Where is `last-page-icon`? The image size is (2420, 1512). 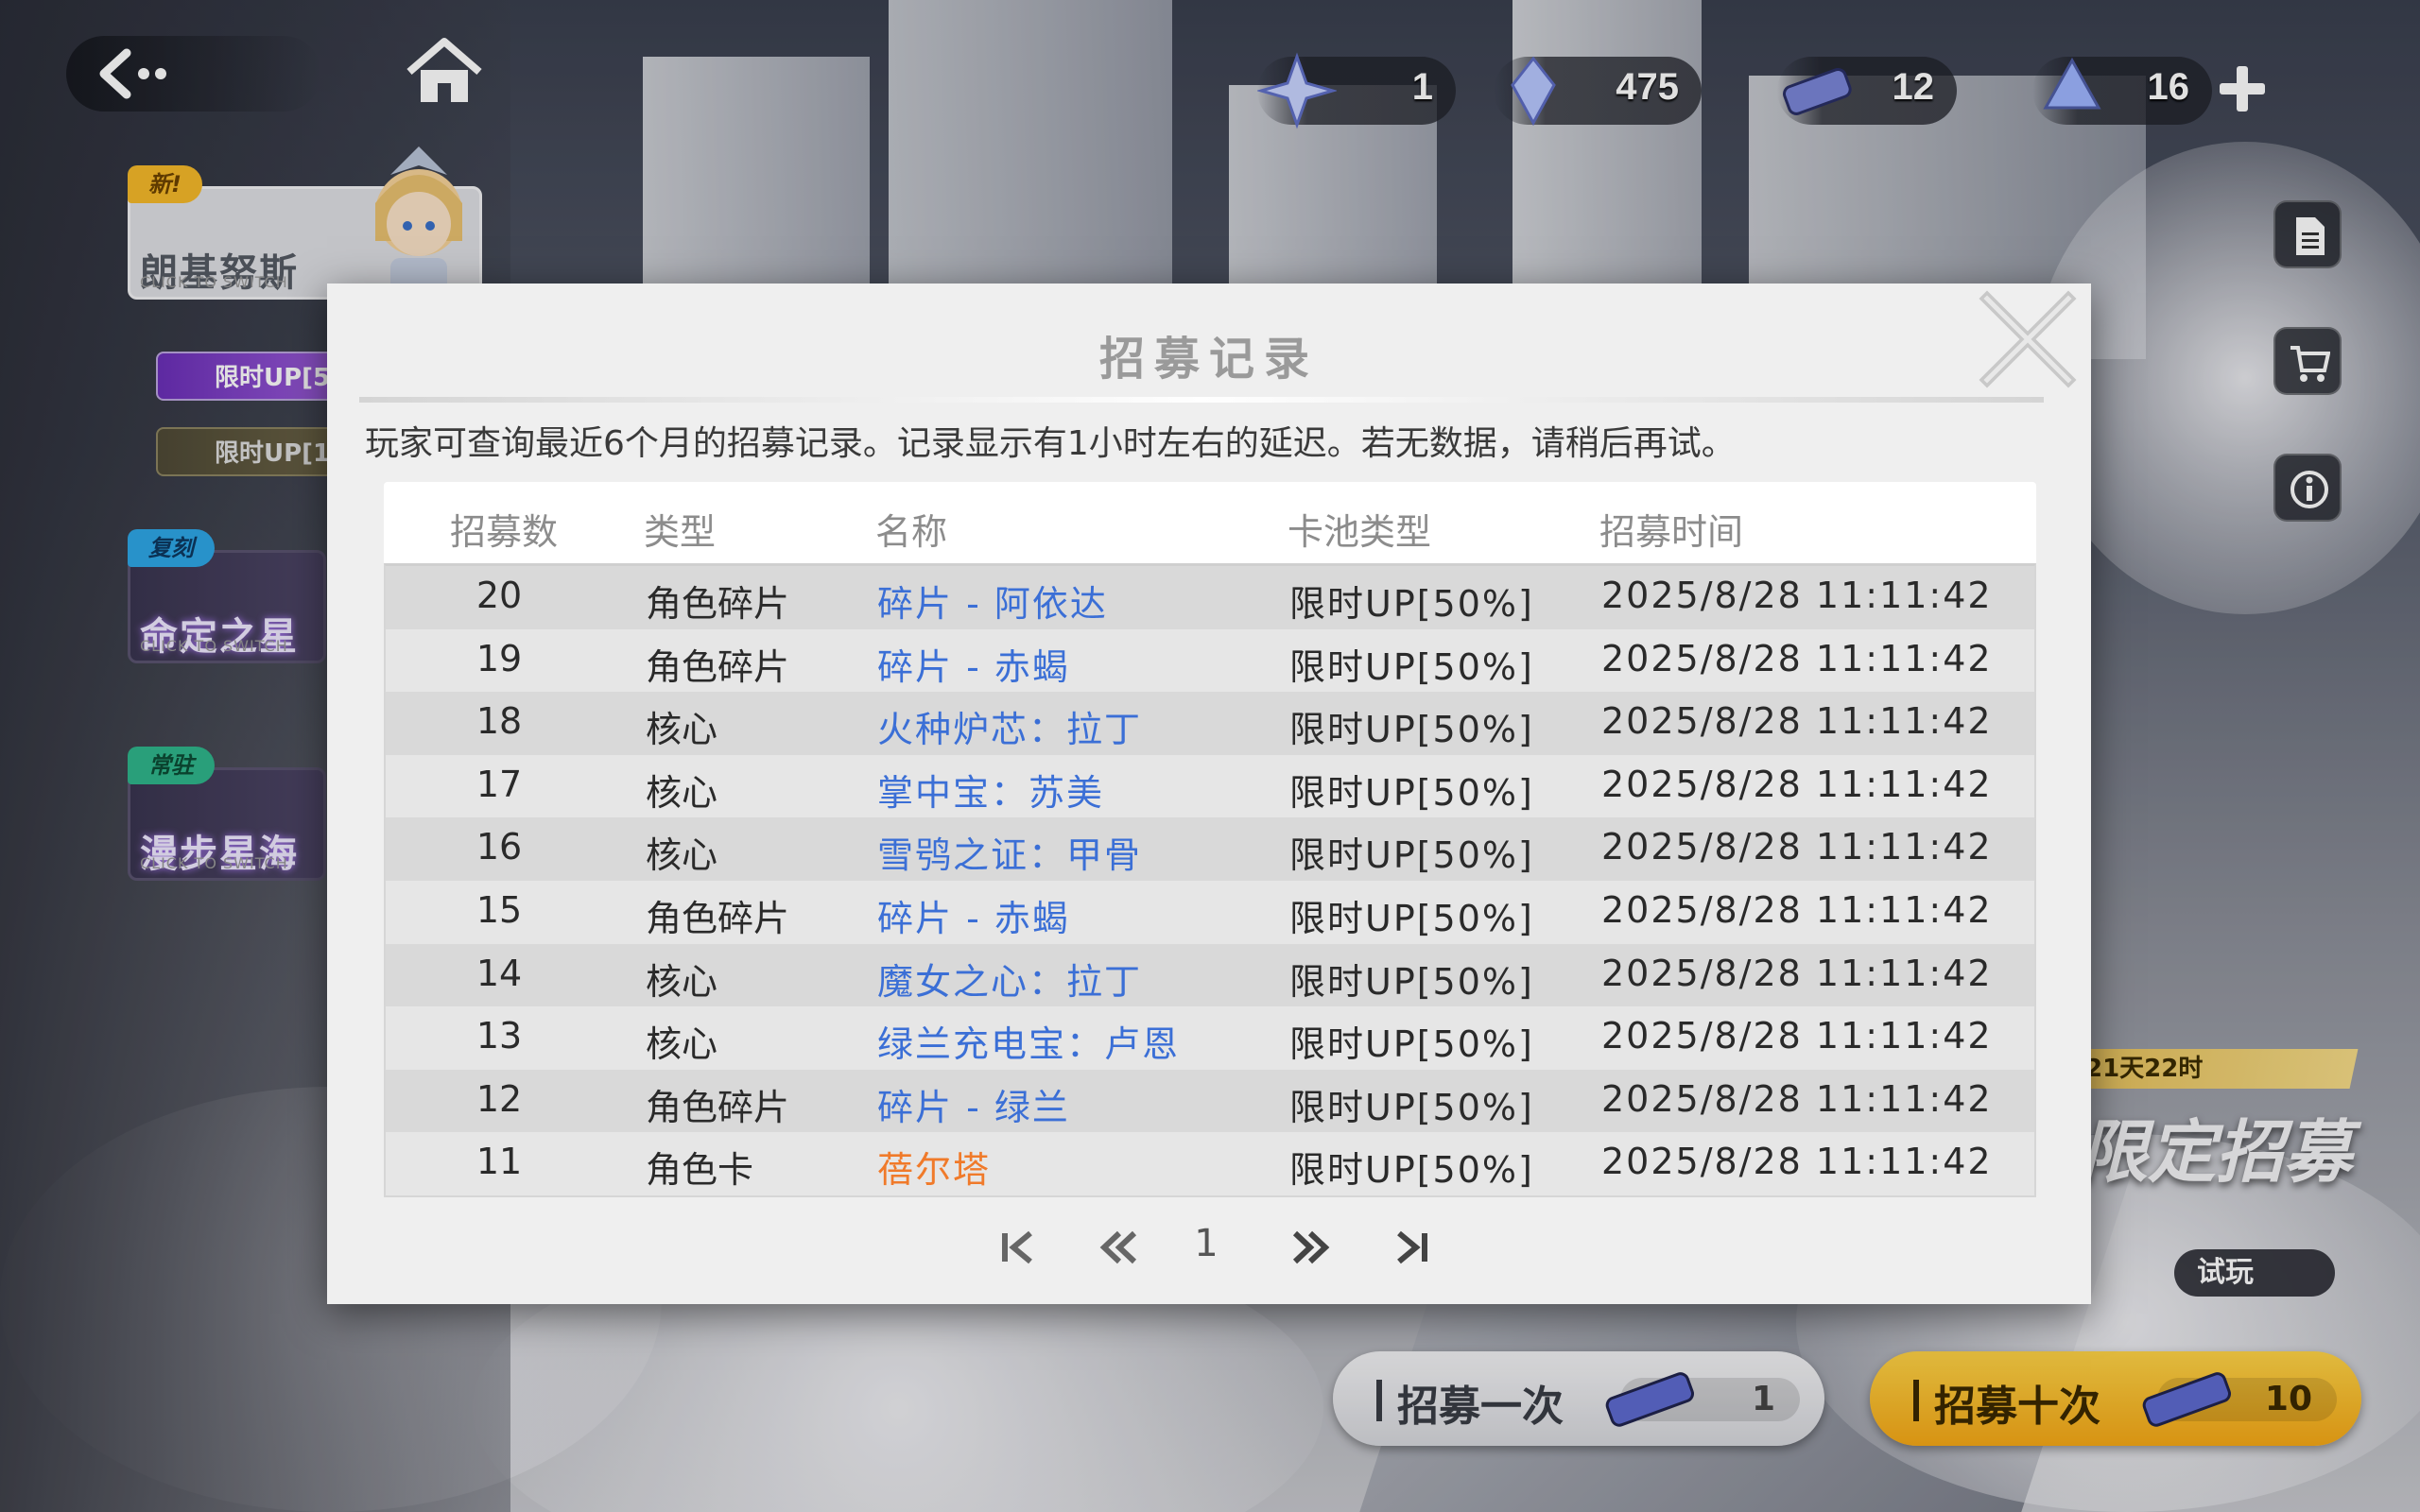
last-page-icon is located at coordinates (1412, 1247).